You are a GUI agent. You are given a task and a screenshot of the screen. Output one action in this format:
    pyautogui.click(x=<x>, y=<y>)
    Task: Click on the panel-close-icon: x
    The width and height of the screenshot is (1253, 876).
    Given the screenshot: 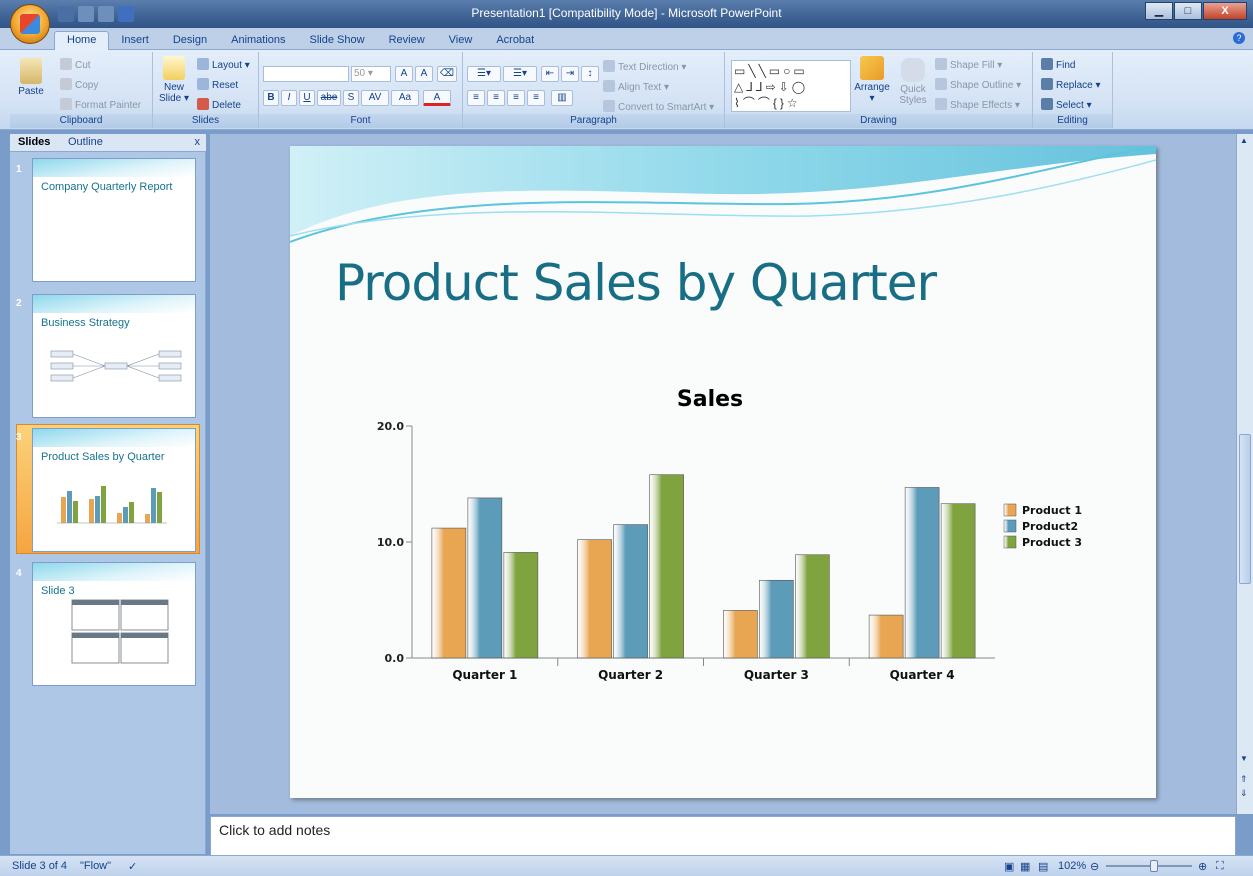 What is the action you would take?
    pyautogui.click(x=198, y=142)
    